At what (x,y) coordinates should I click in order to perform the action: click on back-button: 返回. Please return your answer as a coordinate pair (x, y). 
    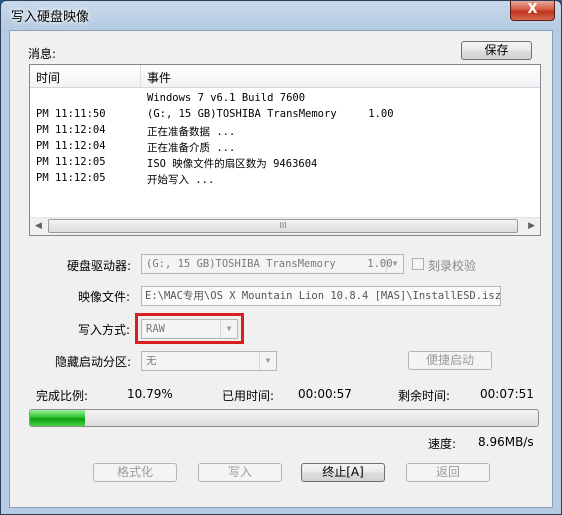
    Looking at the image, I should click on (448, 472).